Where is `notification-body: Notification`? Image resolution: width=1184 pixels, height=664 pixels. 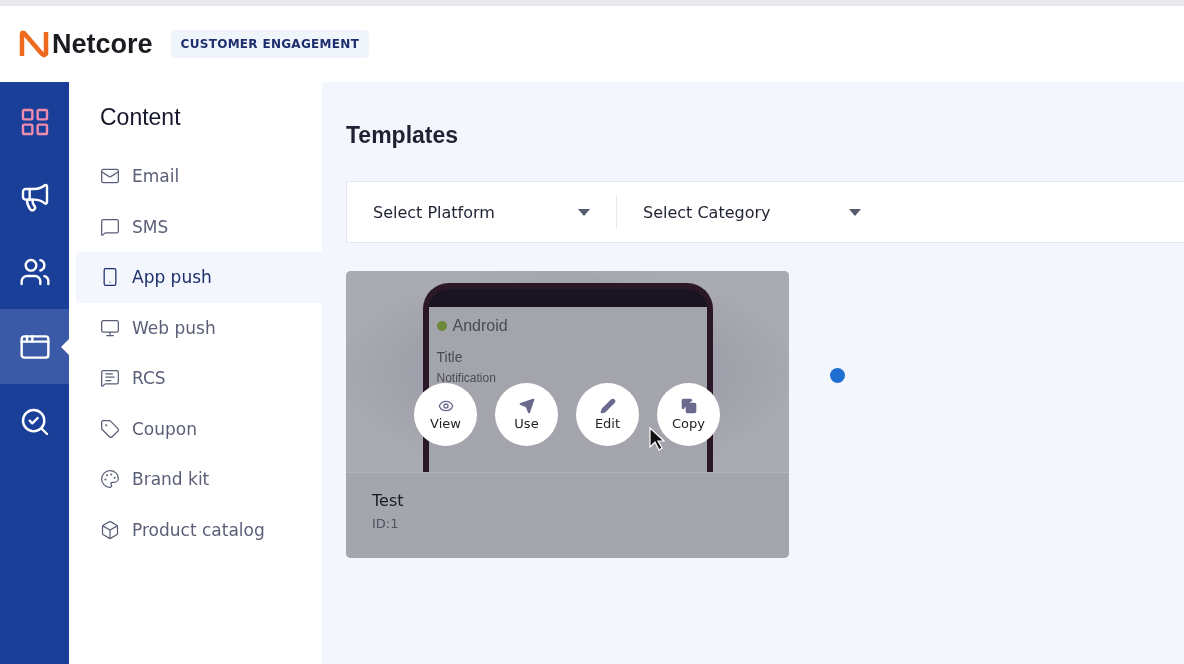
notification-body: Notification is located at coordinates (466, 378).